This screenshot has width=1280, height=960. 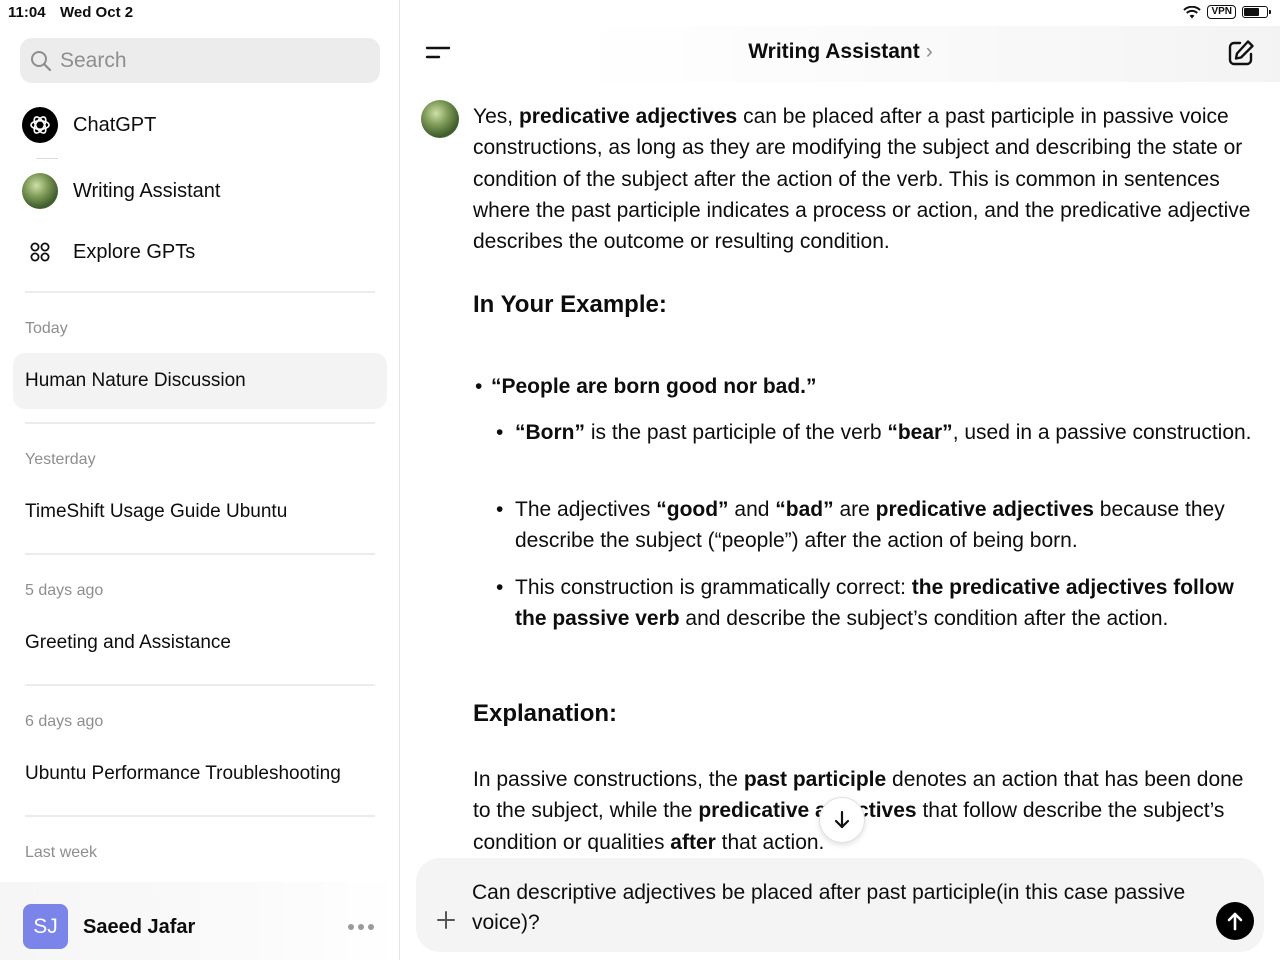 I want to click on status-date: Wed Oct 2, so click(x=97, y=12).